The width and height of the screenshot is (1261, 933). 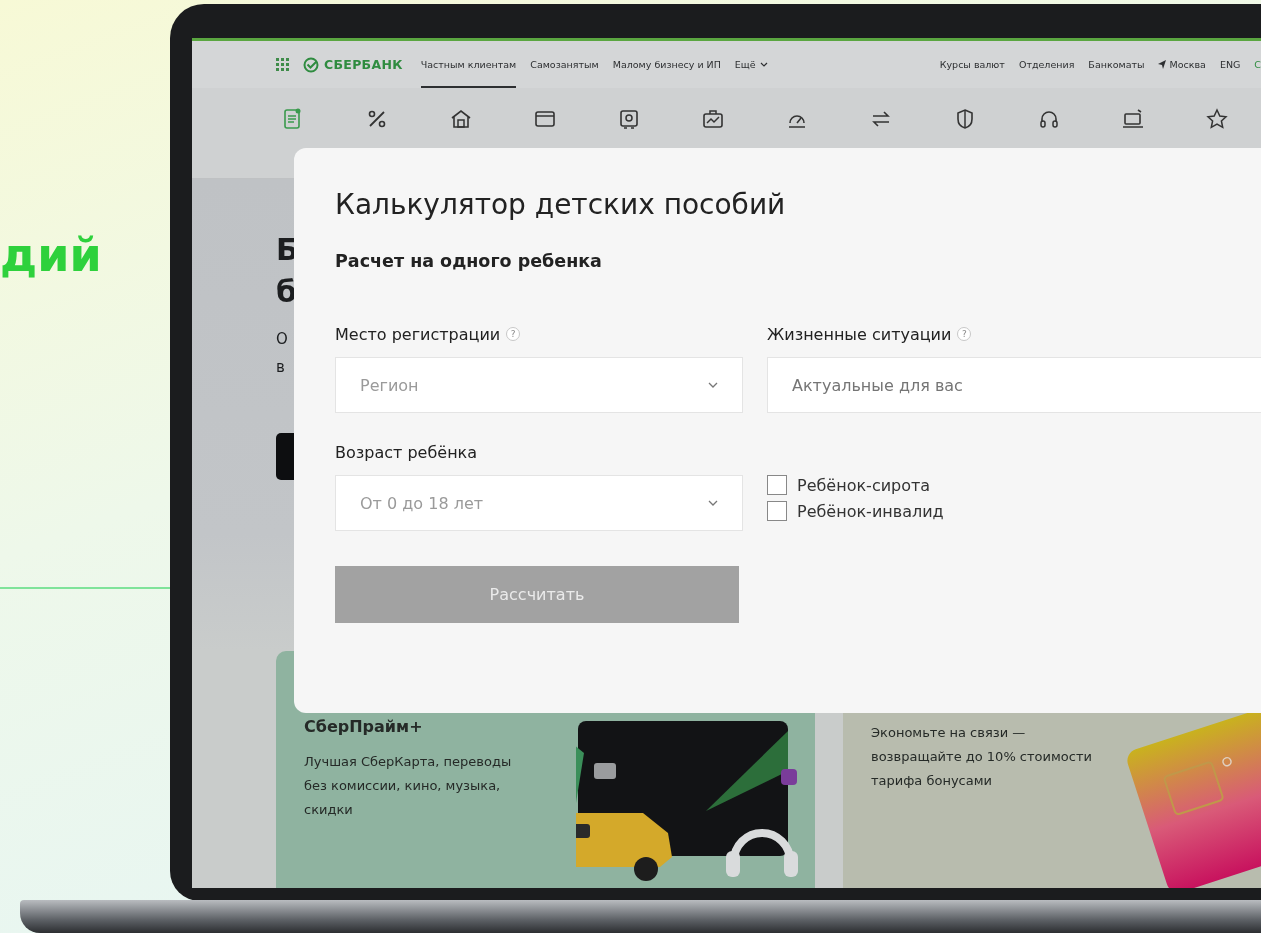 I want to click on nav-tab: Ещё, so click(x=751, y=64).